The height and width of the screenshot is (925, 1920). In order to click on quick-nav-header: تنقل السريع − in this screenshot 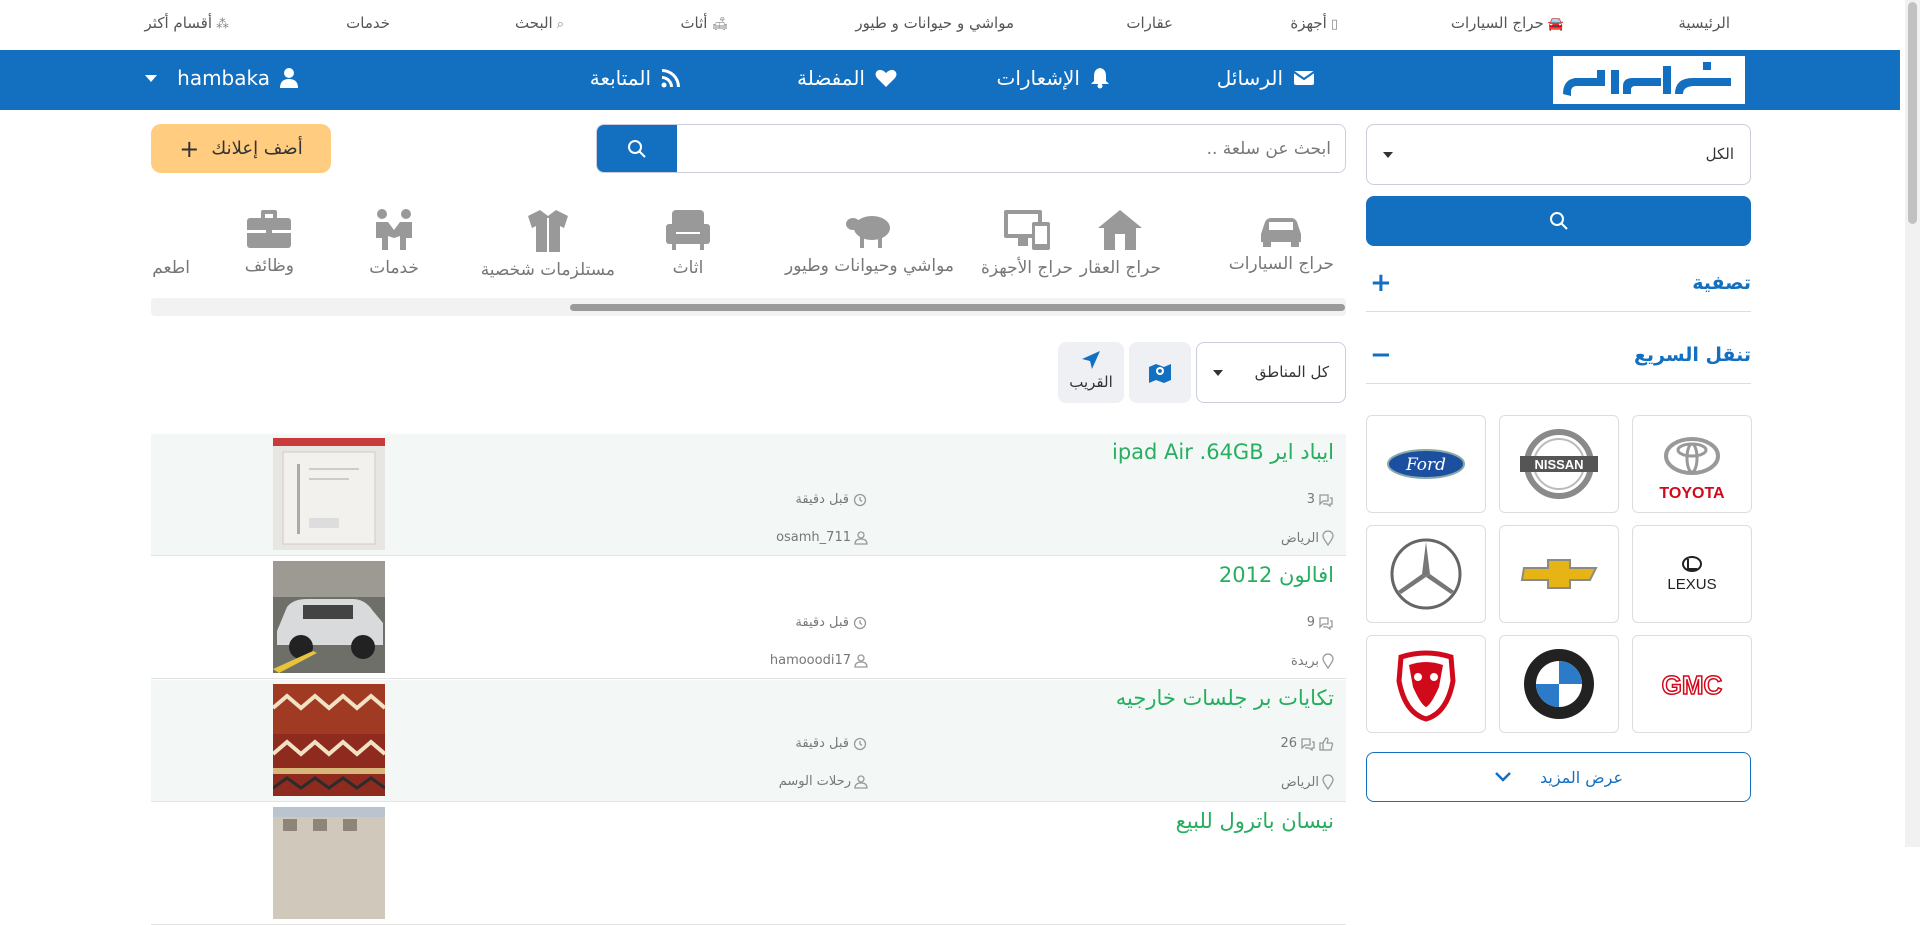, I will do `click(1558, 359)`.